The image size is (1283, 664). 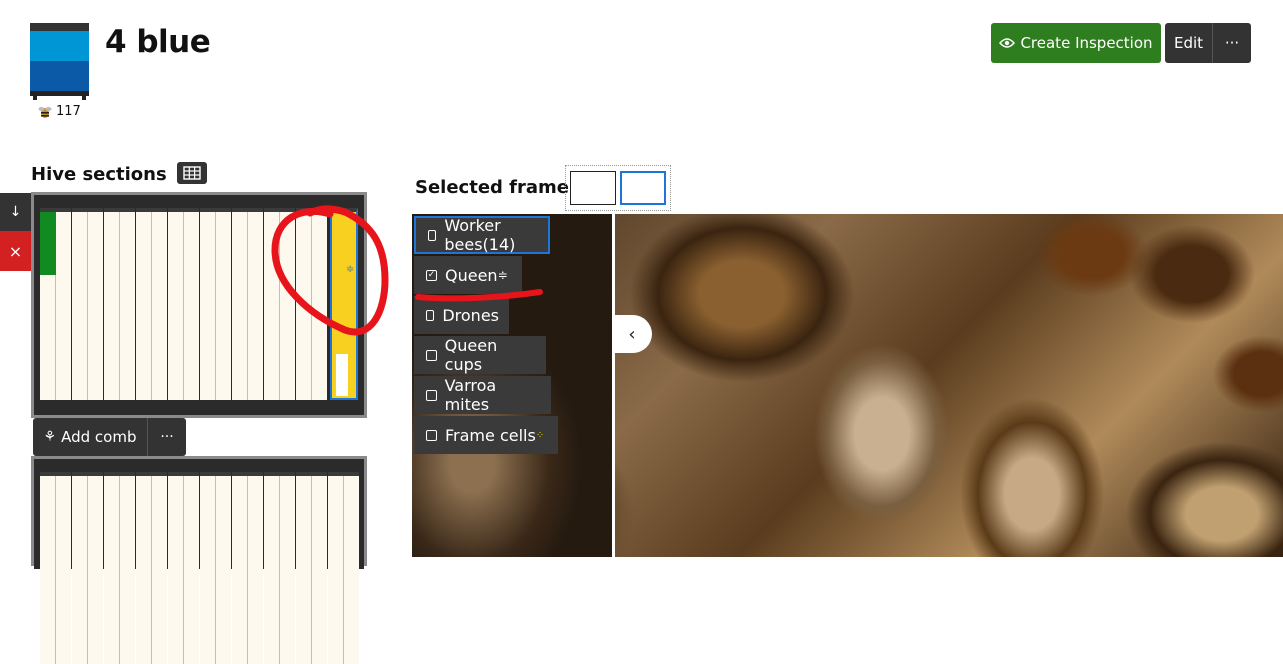 I want to click on collapse-panel-button: ‹, so click(x=632, y=334).